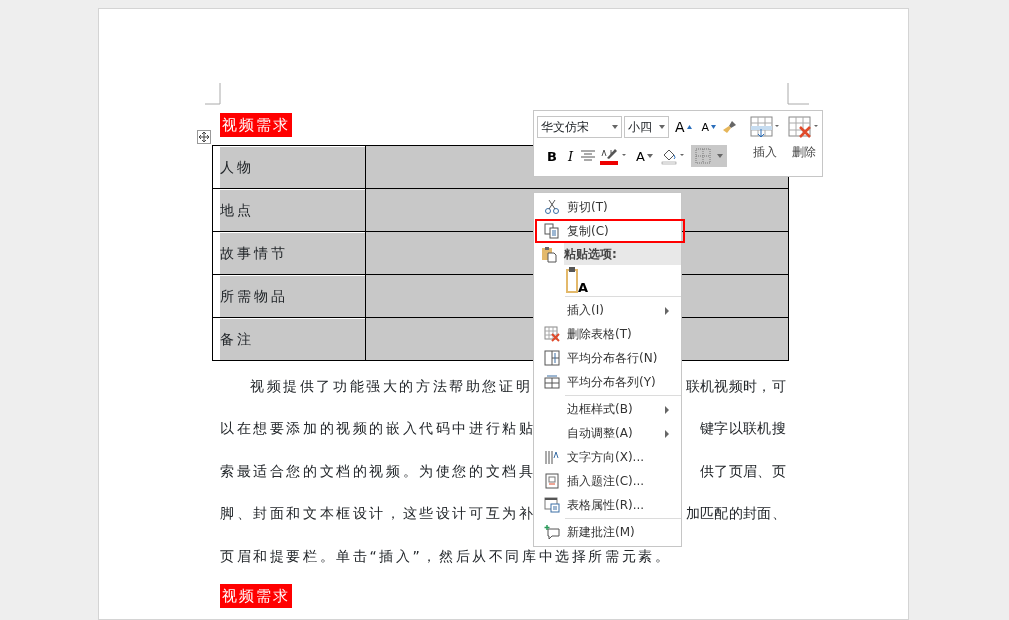 The width and height of the screenshot is (1009, 620). What do you see at coordinates (292, 296) in the screenshot?
I see `table-cell: 所需物品` at bounding box center [292, 296].